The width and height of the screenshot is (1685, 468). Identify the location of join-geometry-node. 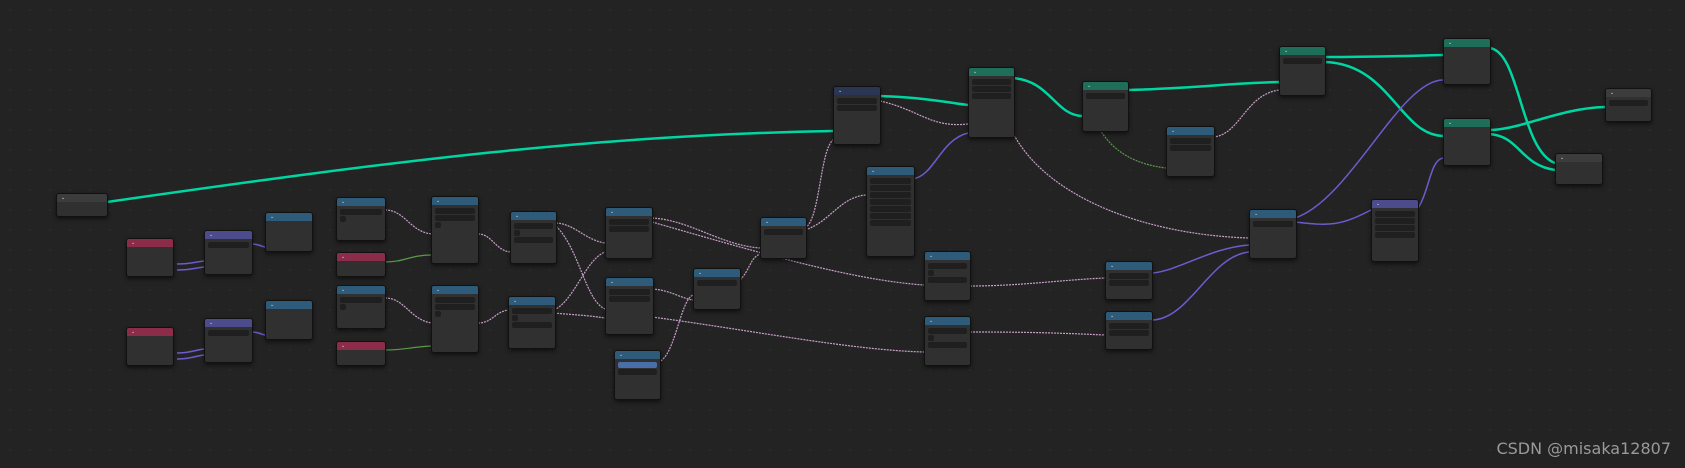
(1579, 169).